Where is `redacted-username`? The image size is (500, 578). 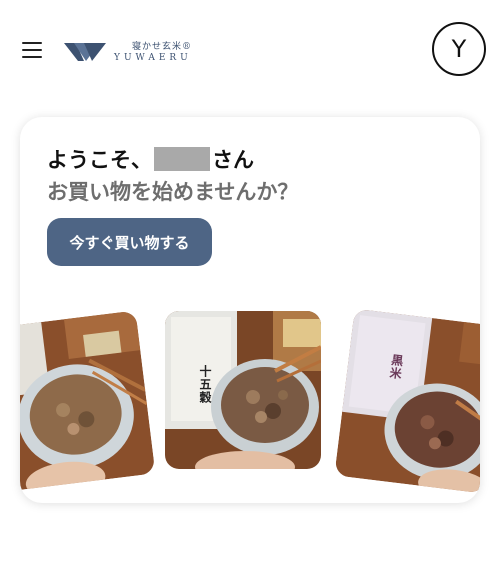 redacted-username is located at coordinates (182, 159).